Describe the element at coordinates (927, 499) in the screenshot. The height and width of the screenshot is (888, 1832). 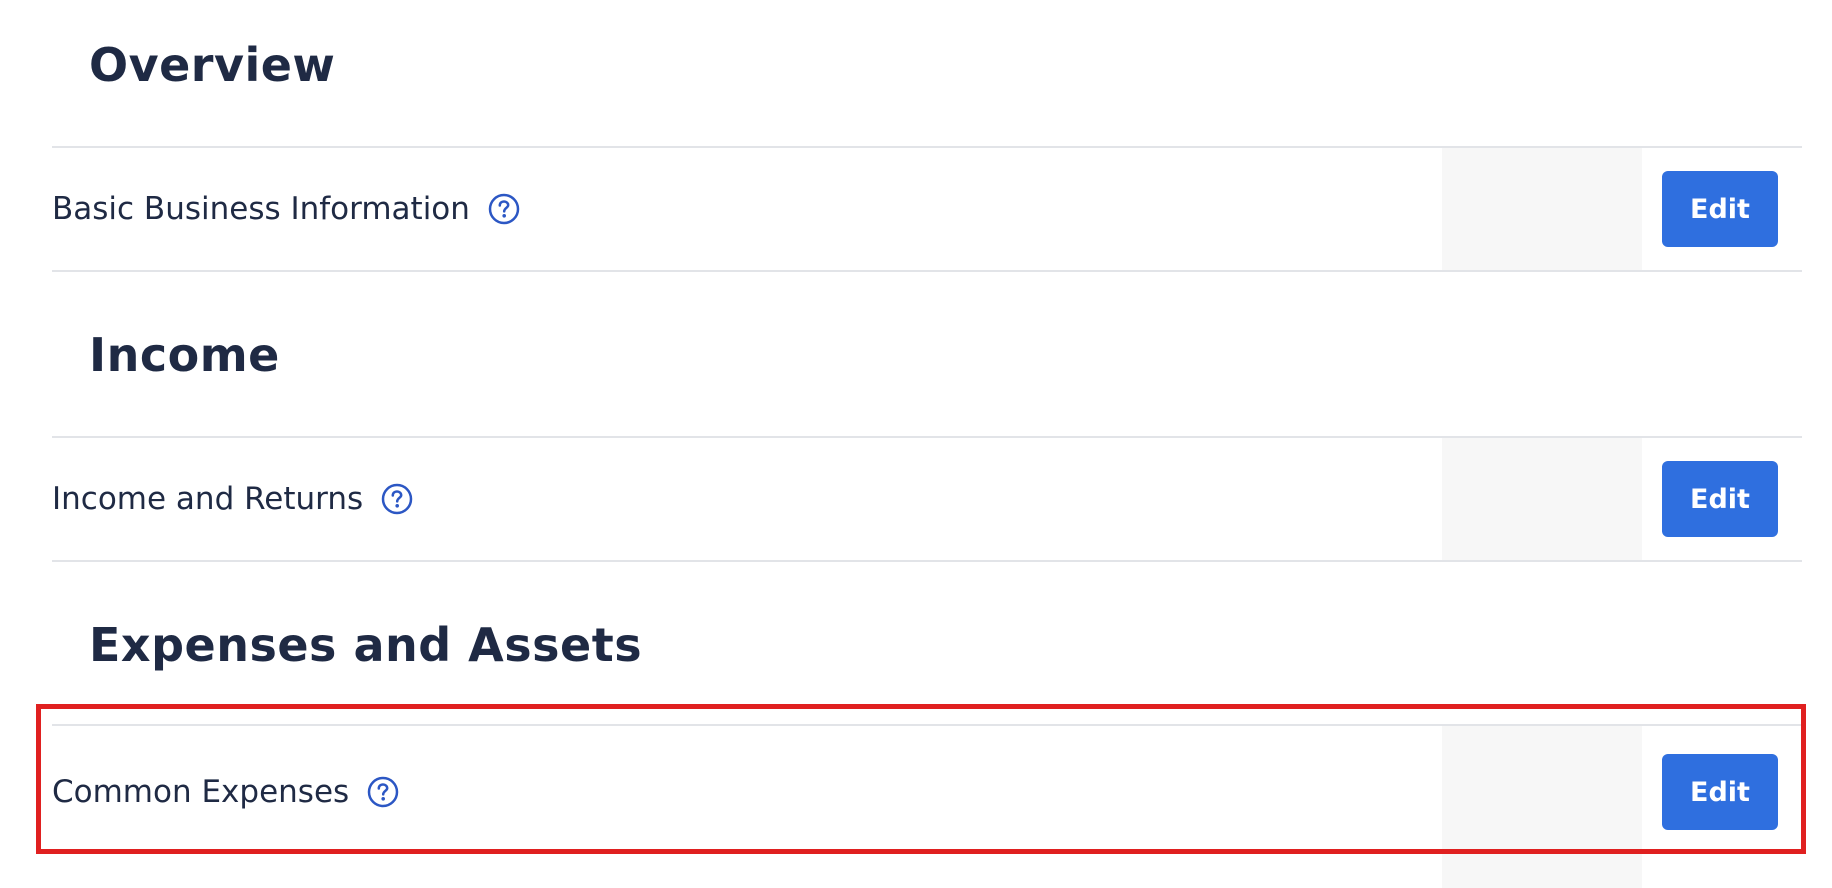
I see `row-income-and-returns: Income and Returns Edit` at that location.